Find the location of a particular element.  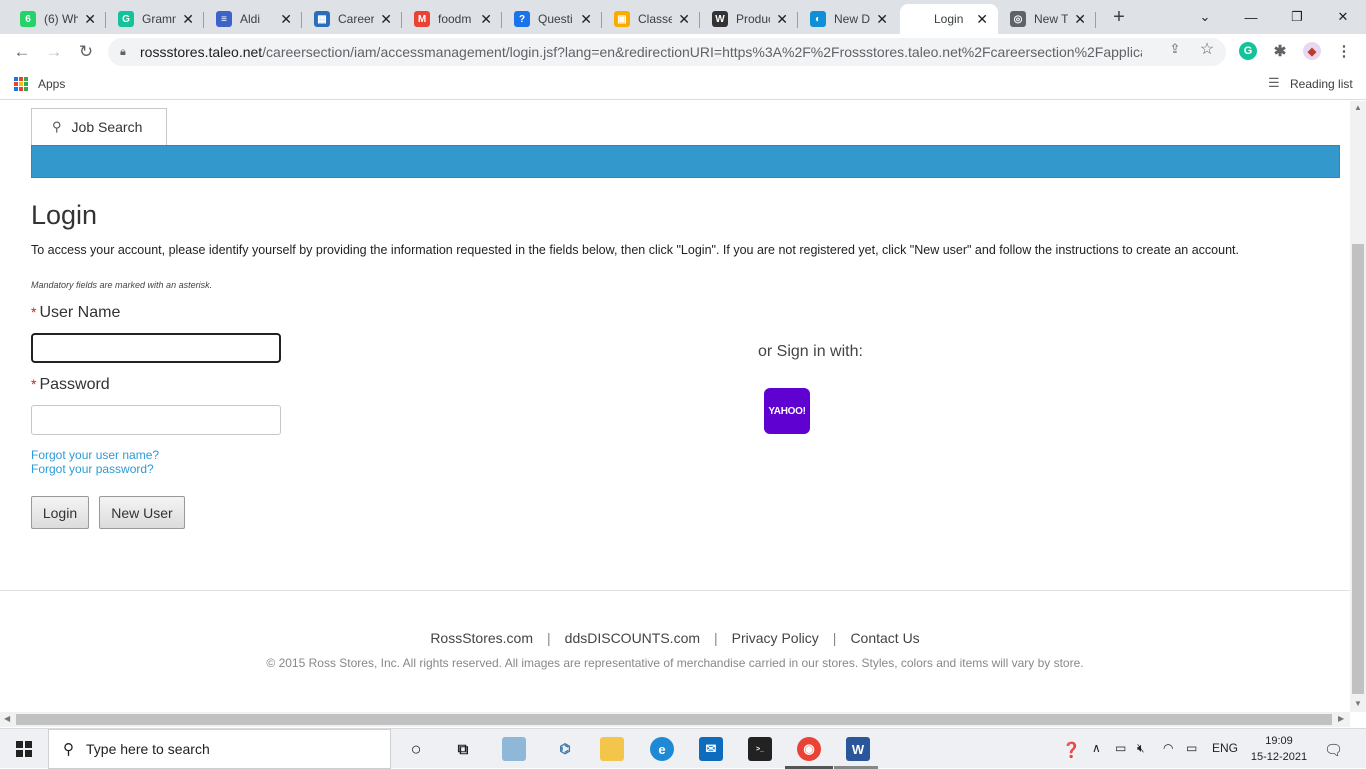

notepad-app-icon is located at coordinates (514, 749).